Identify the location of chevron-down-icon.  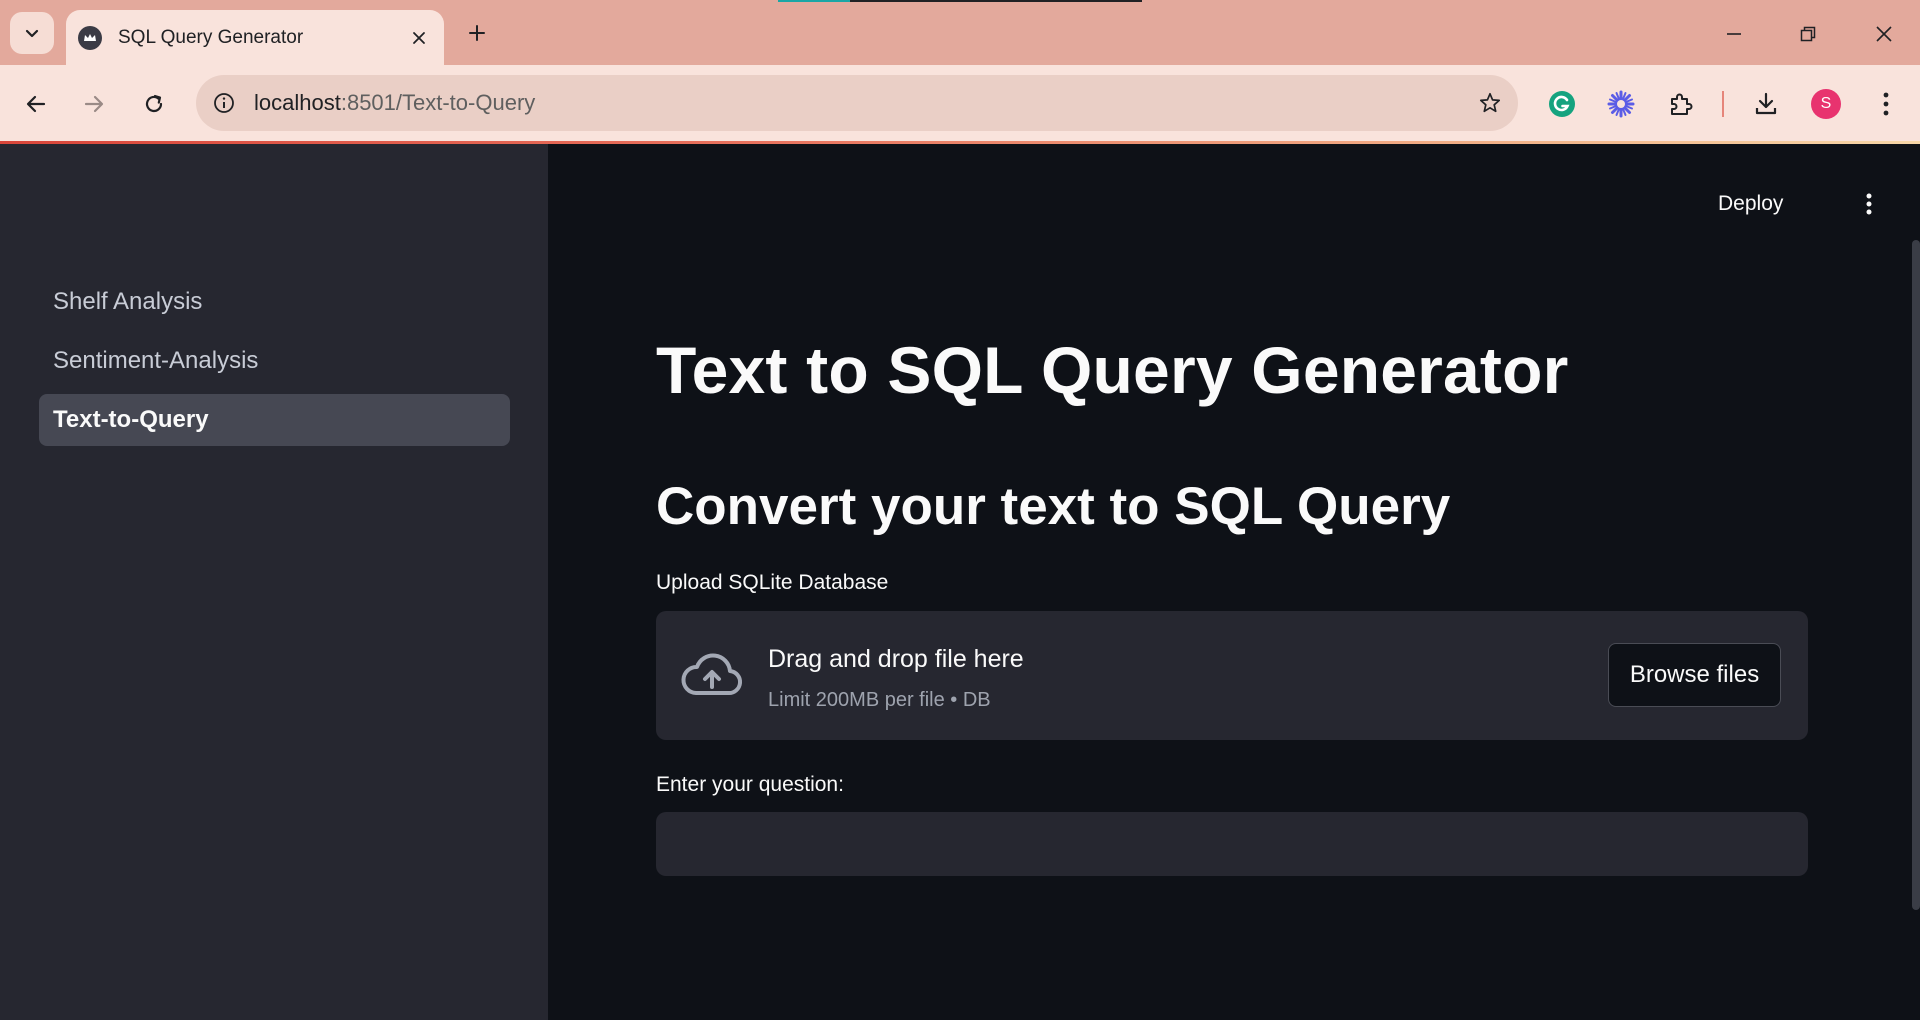
(32, 33).